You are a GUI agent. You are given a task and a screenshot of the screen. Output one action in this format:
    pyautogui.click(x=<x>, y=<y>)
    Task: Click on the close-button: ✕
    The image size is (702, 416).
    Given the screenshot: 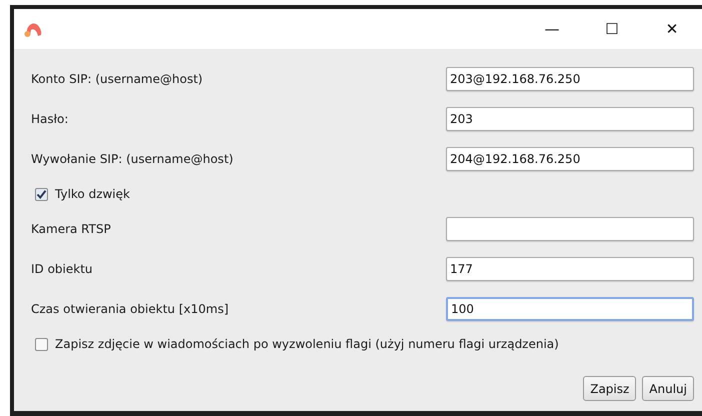 What is the action you would take?
    pyautogui.click(x=672, y=29)
    